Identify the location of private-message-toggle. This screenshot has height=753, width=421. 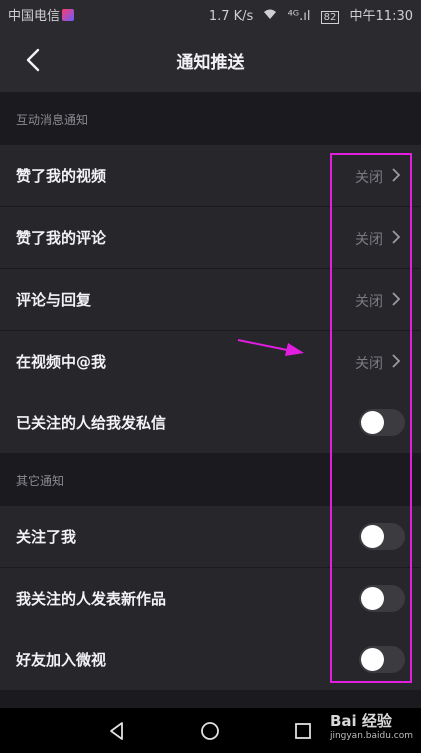
(382, 422).